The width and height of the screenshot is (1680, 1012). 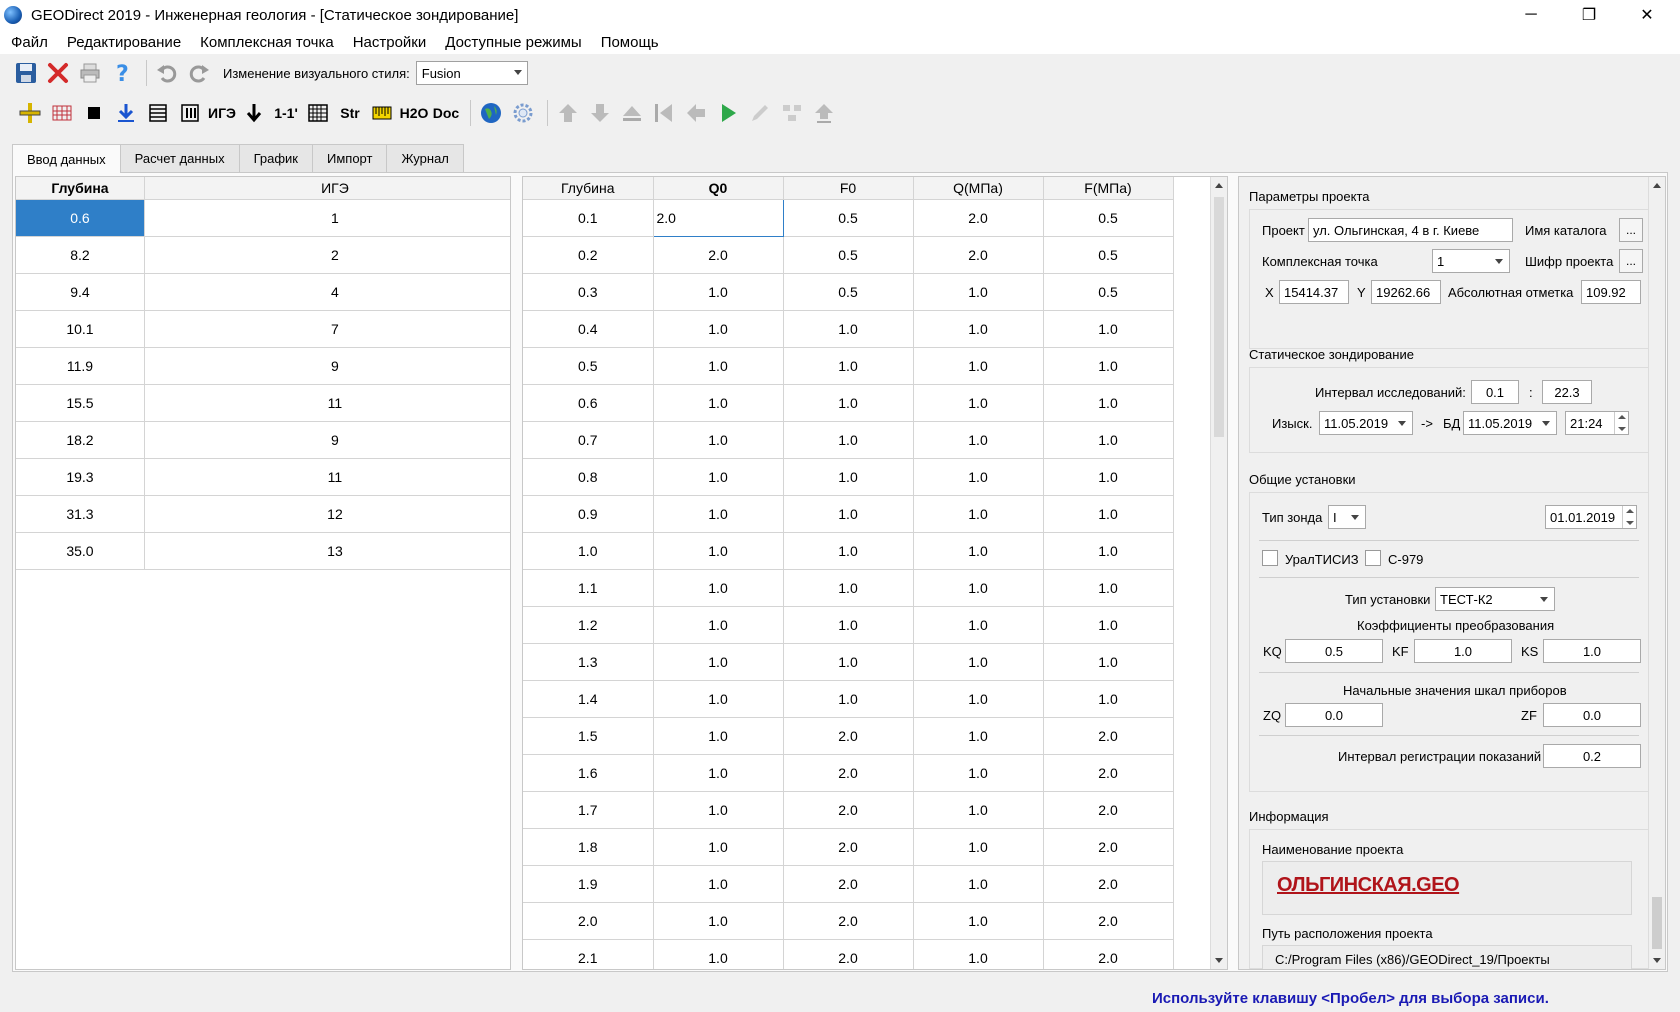 What do you see at coordinates (122, 73) in the screenshot?
I see `help-icon: ?` at bounding box center [122, 73].